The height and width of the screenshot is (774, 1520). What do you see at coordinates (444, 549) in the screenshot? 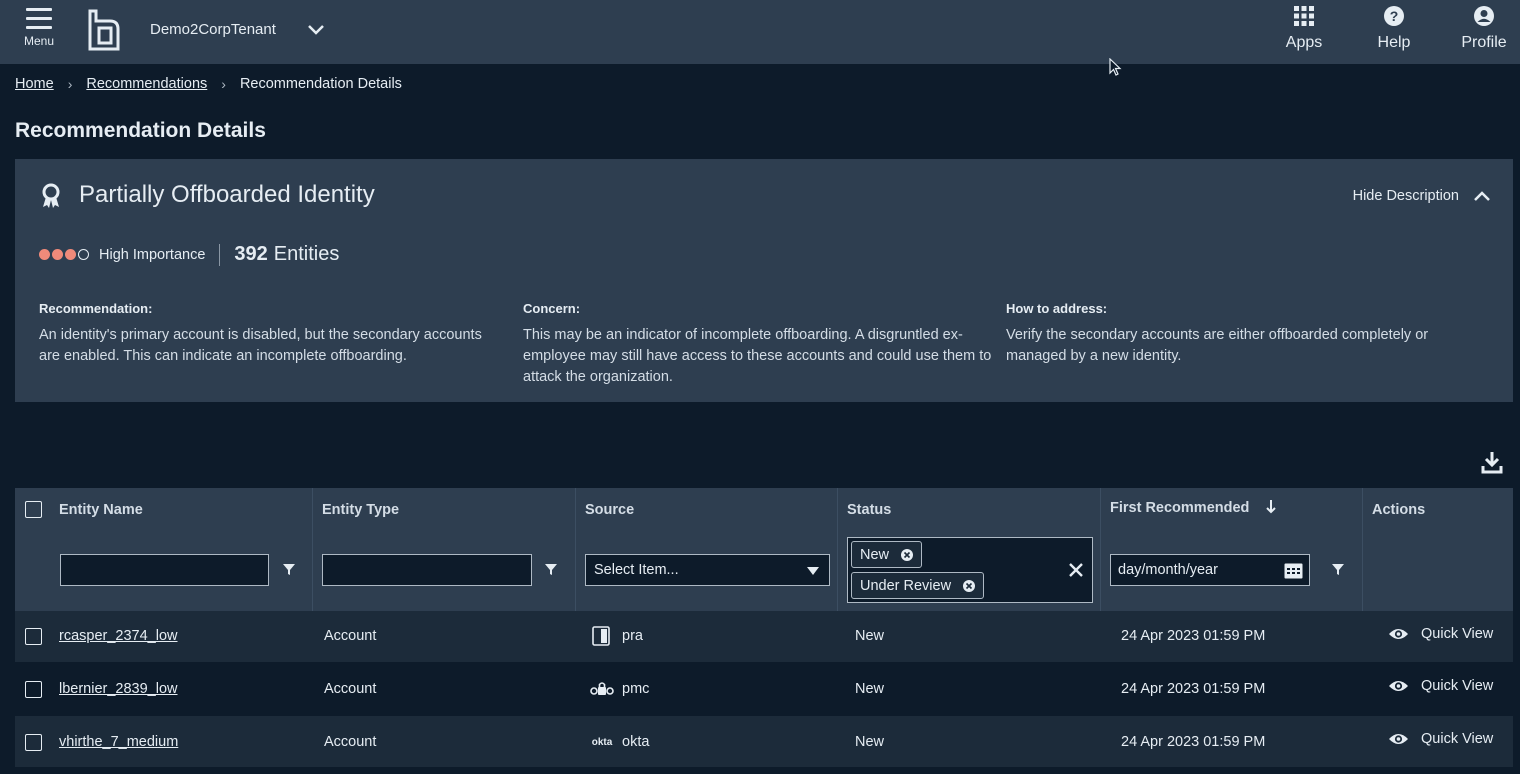
I see `column-entity-type: Entity Type` at bounding box center [444, 549].